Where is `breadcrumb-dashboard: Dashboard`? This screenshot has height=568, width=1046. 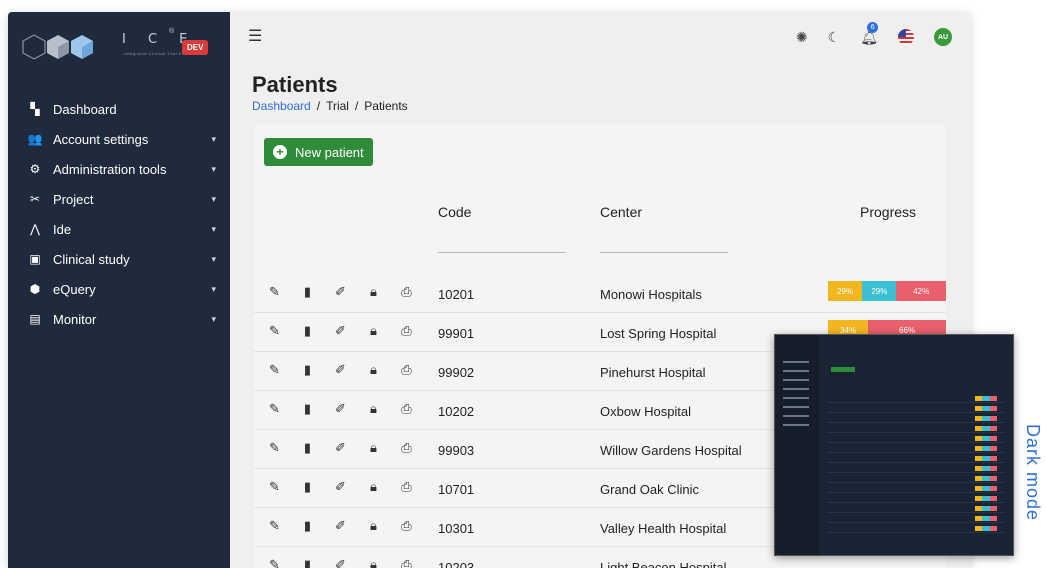 breadcrumb-dashboard: Dashboard is located at coordinates (281, 106).